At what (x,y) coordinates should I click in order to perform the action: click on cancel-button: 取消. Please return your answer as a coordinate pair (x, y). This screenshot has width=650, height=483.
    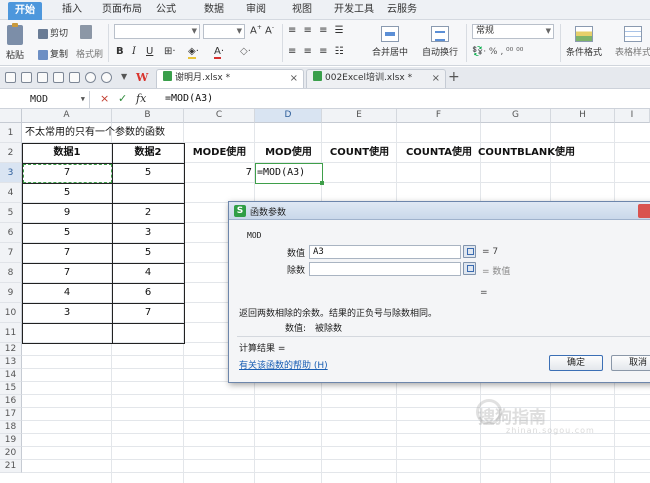
    Looking at the image, I should click on (630, 363).